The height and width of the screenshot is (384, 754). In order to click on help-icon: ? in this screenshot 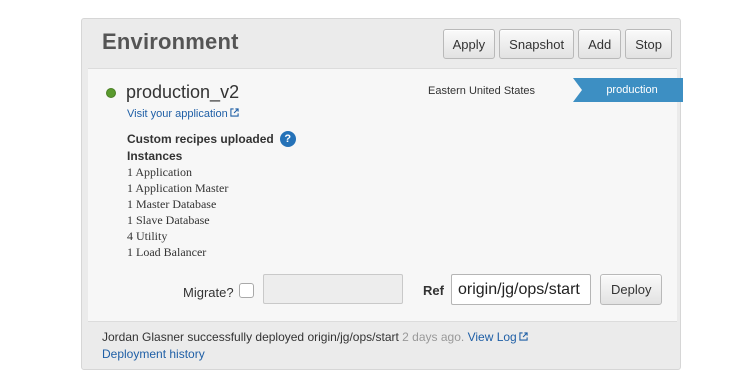, I will do `click(287, 139)`.